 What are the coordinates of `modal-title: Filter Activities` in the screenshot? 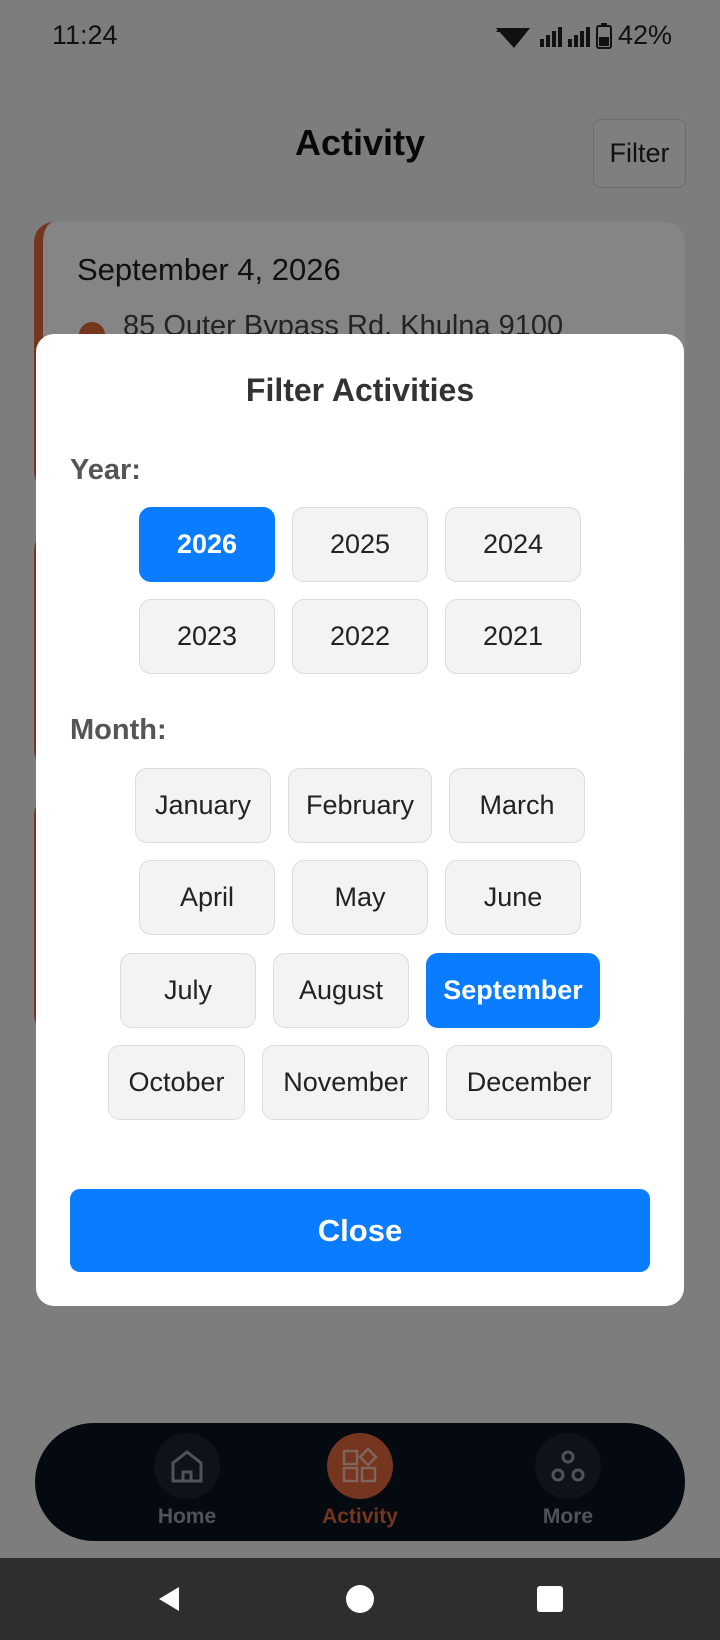 It's located at (360, 390).